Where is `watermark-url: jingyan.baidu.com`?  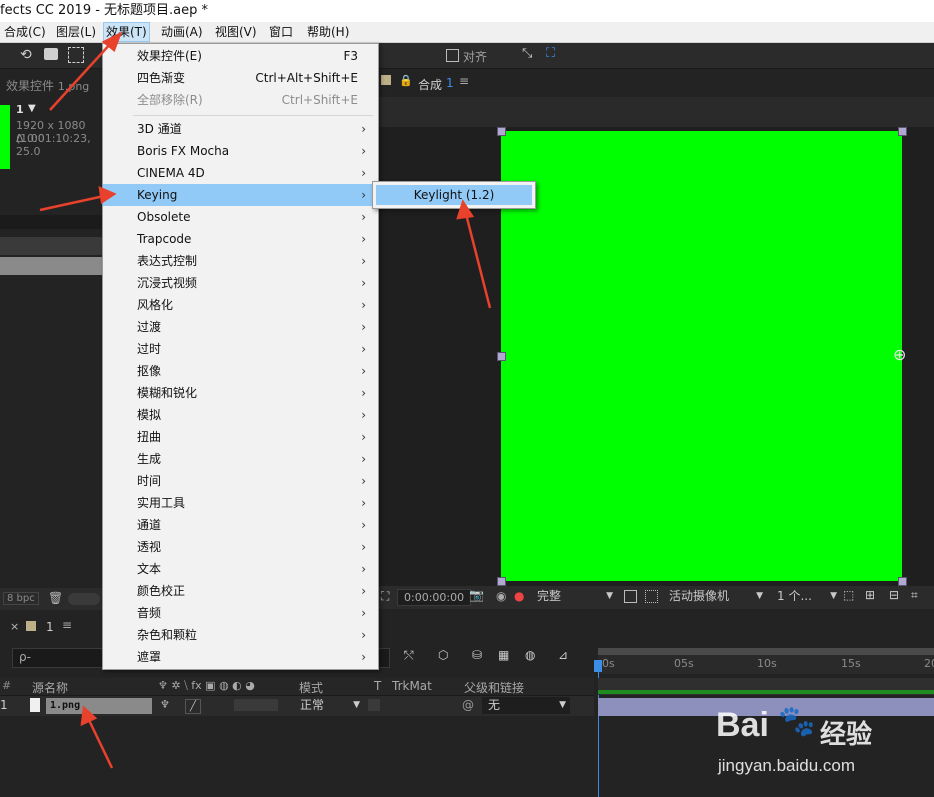
watermark-url: jingyan.baidu.com is located at coordinates (787, 765).